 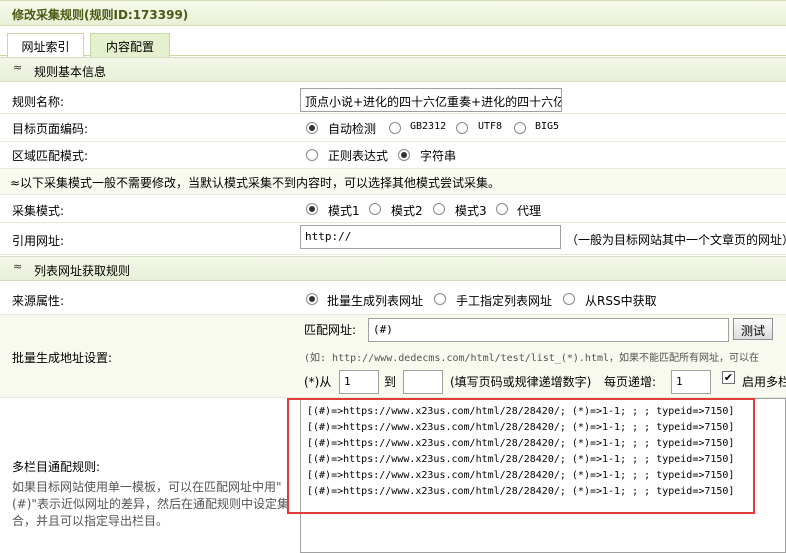 I want to click on section-list-title: 列表网址获取规则, so click(x=82, y=271).